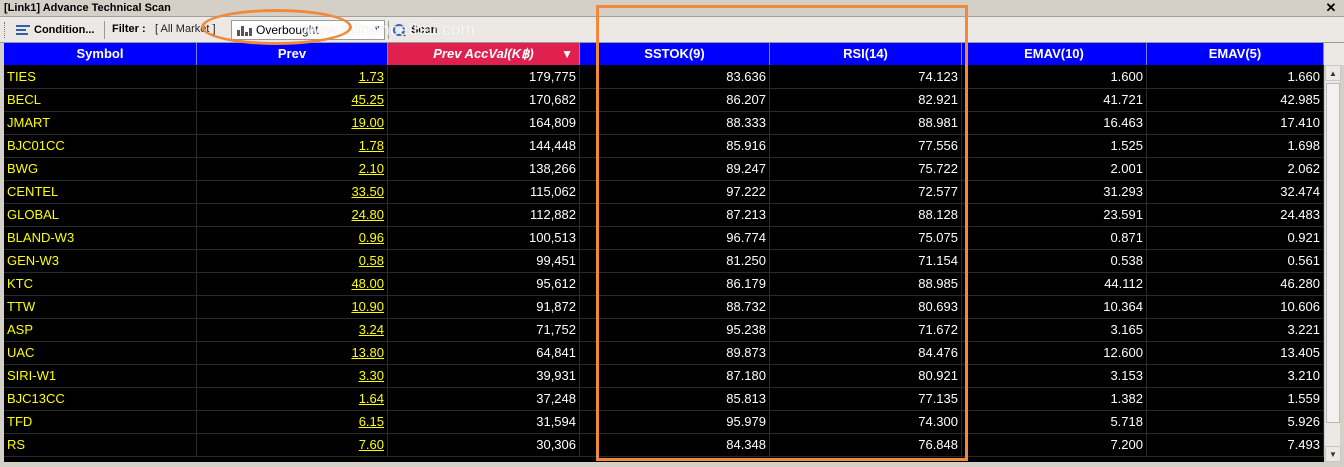  I want to click on accval-cell: 112,882, so click(484, 215).